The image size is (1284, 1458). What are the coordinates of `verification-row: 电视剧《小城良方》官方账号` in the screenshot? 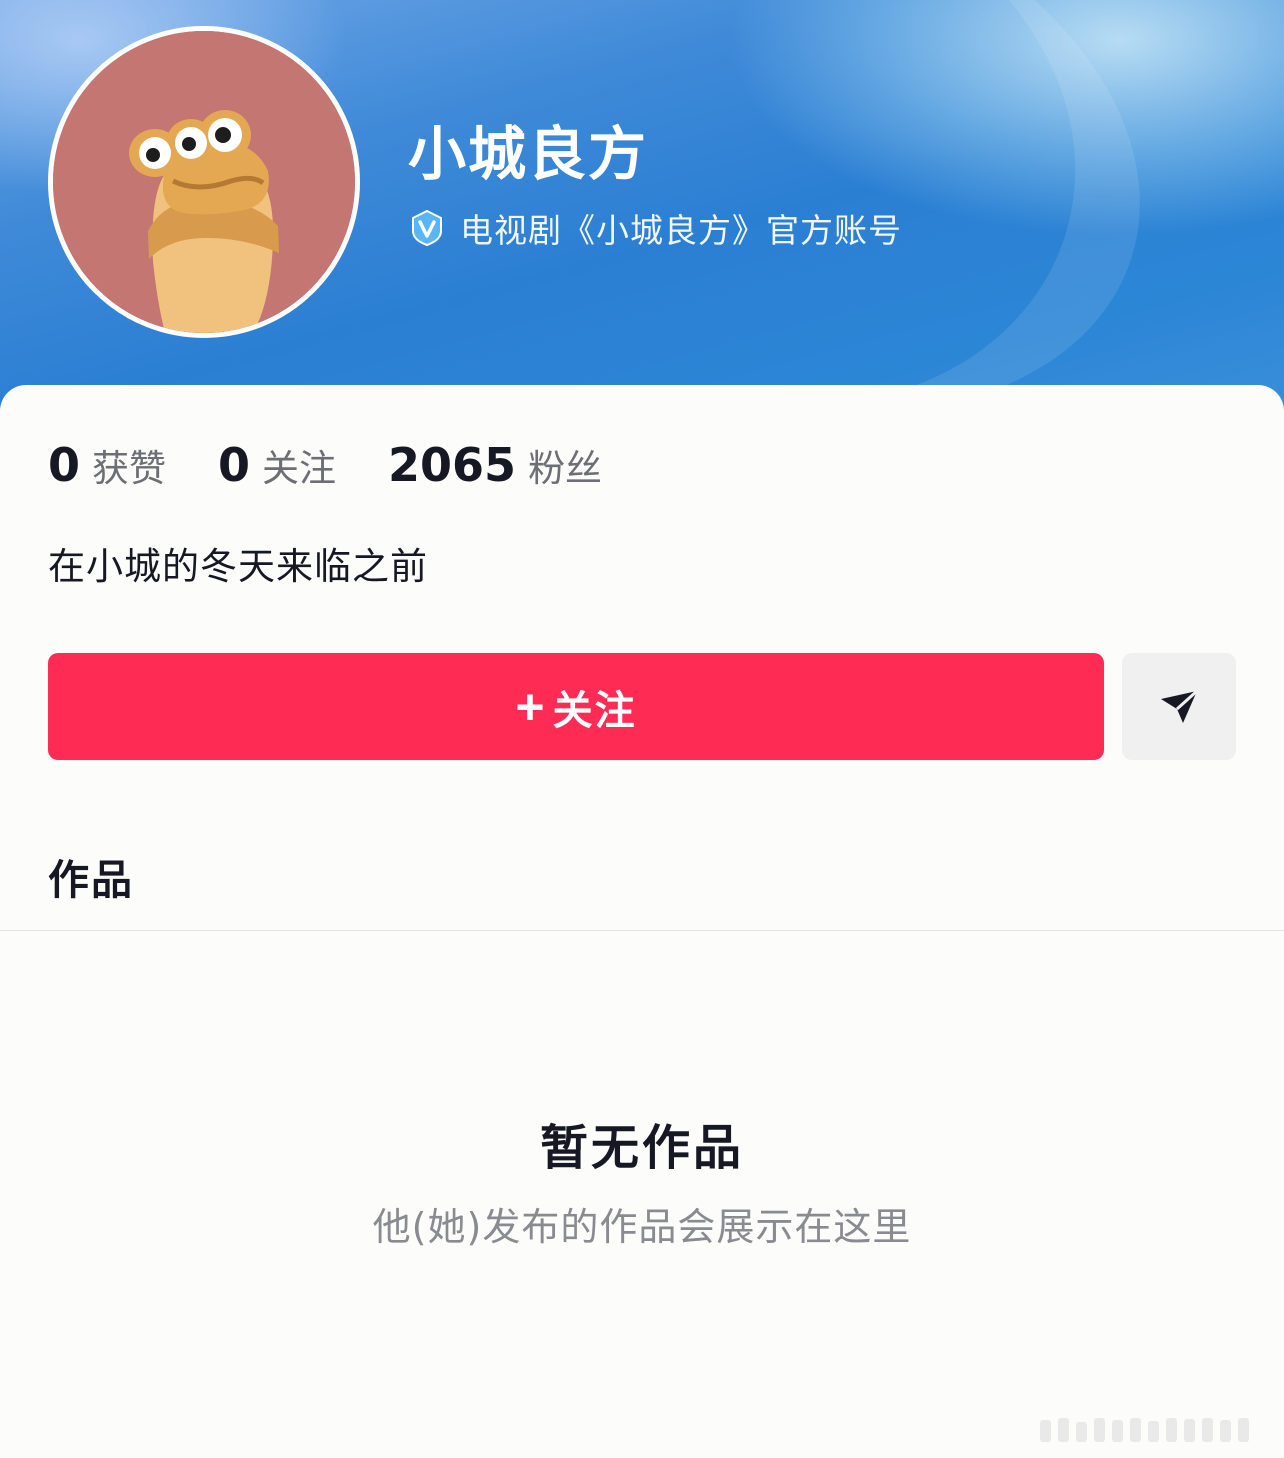 It's located at (655, 228).